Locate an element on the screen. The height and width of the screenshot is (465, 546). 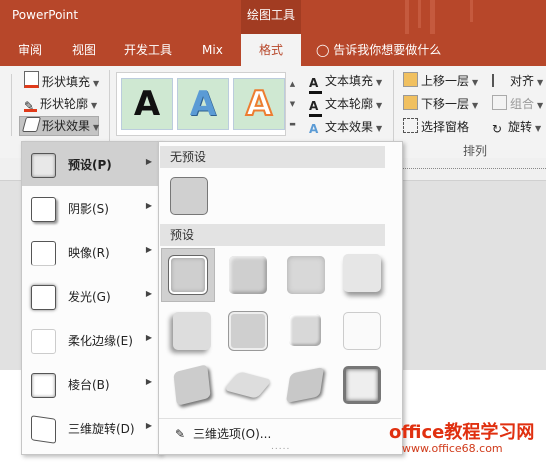
text-outline-button: A 文本轮廓 ▼ is located at coordinates (346, 105).